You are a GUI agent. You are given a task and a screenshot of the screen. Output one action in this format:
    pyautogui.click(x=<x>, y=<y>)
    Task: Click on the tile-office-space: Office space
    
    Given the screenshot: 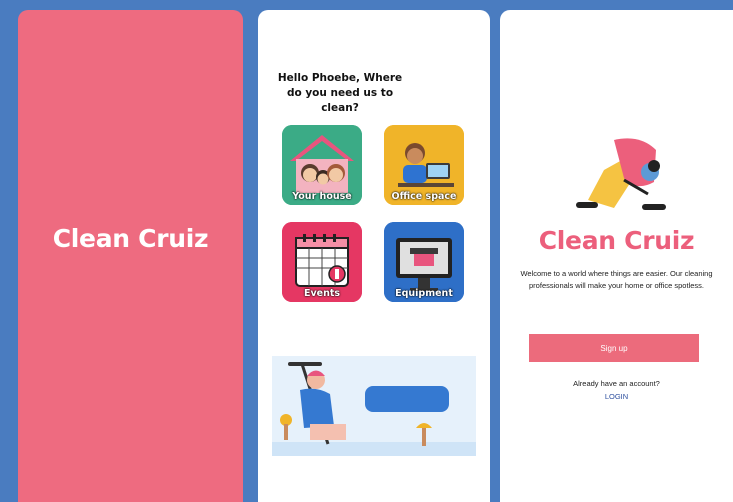 What is the action you would take?
    pyautogui.click(x=424, y=165)
    